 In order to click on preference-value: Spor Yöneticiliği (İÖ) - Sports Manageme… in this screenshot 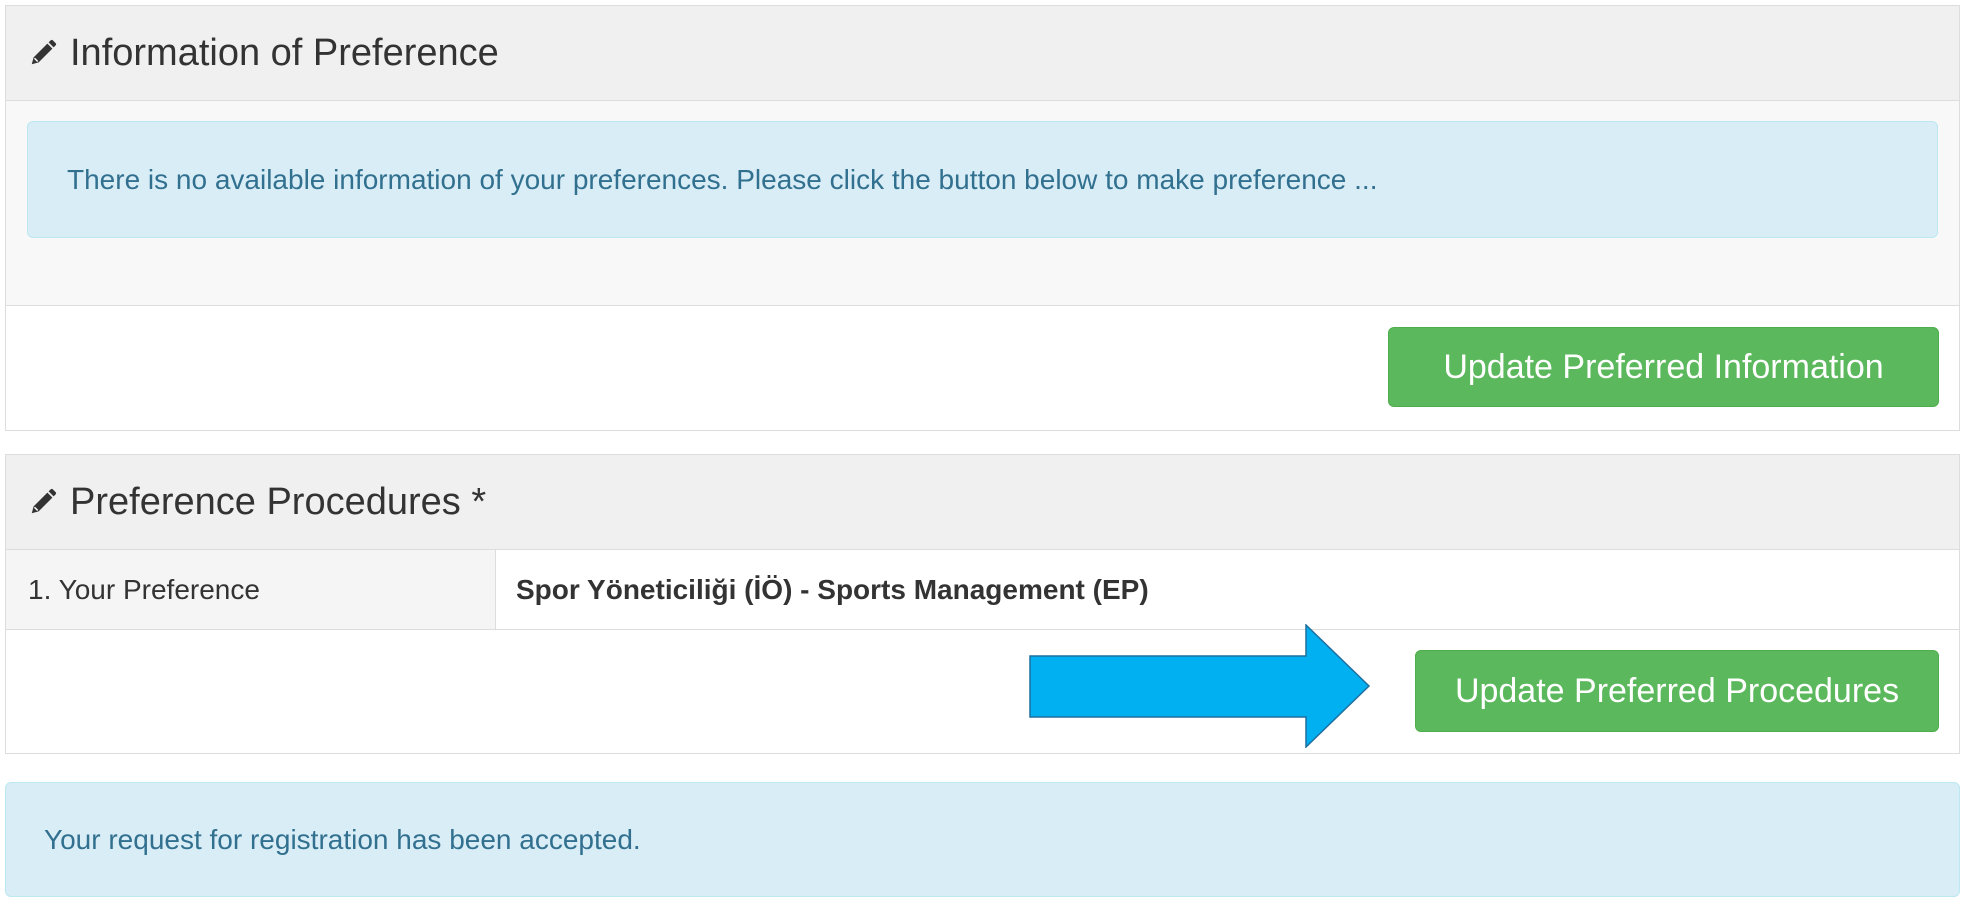, I will do `click(1227, 589)`.